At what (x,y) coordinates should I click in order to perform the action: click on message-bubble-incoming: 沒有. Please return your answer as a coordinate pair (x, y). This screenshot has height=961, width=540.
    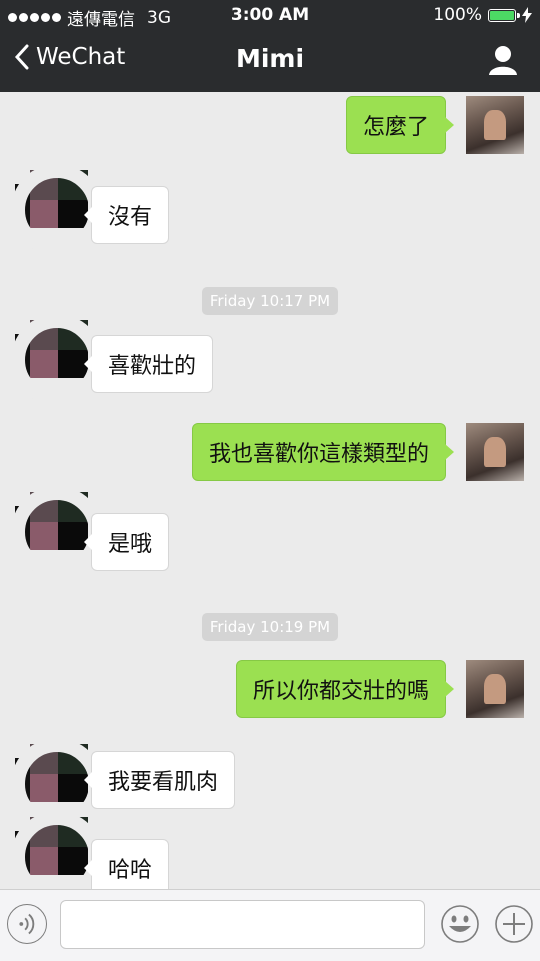
    Looking at the image, I should click on (126, 215).